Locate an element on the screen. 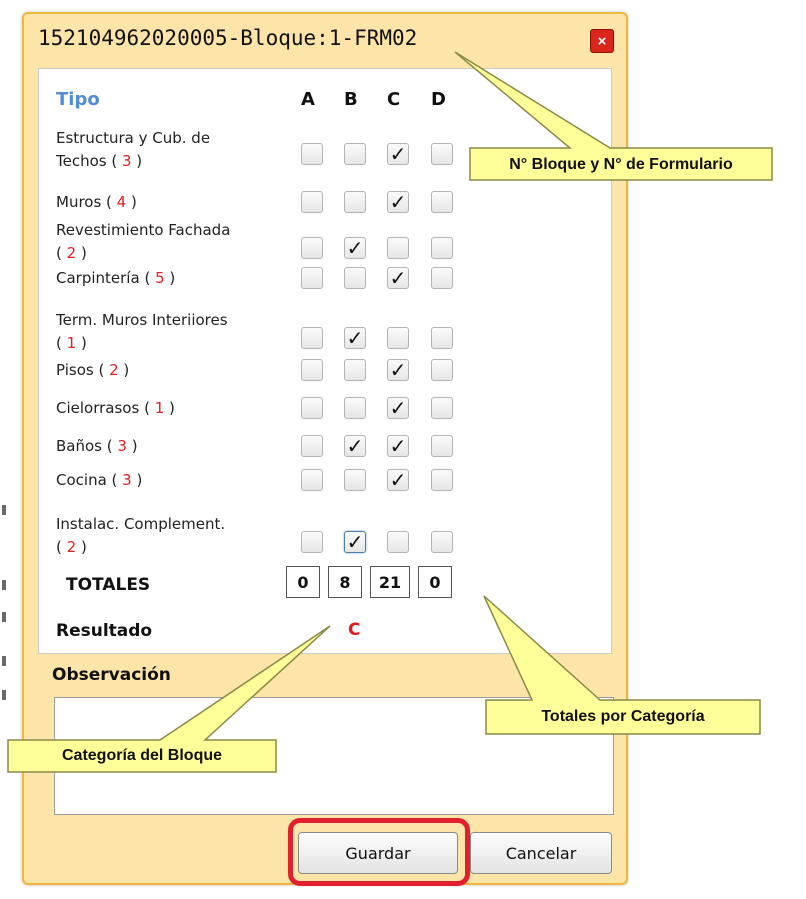  callout-categoria-text: Categoría del Bloque is located at coordinates (142, 755).